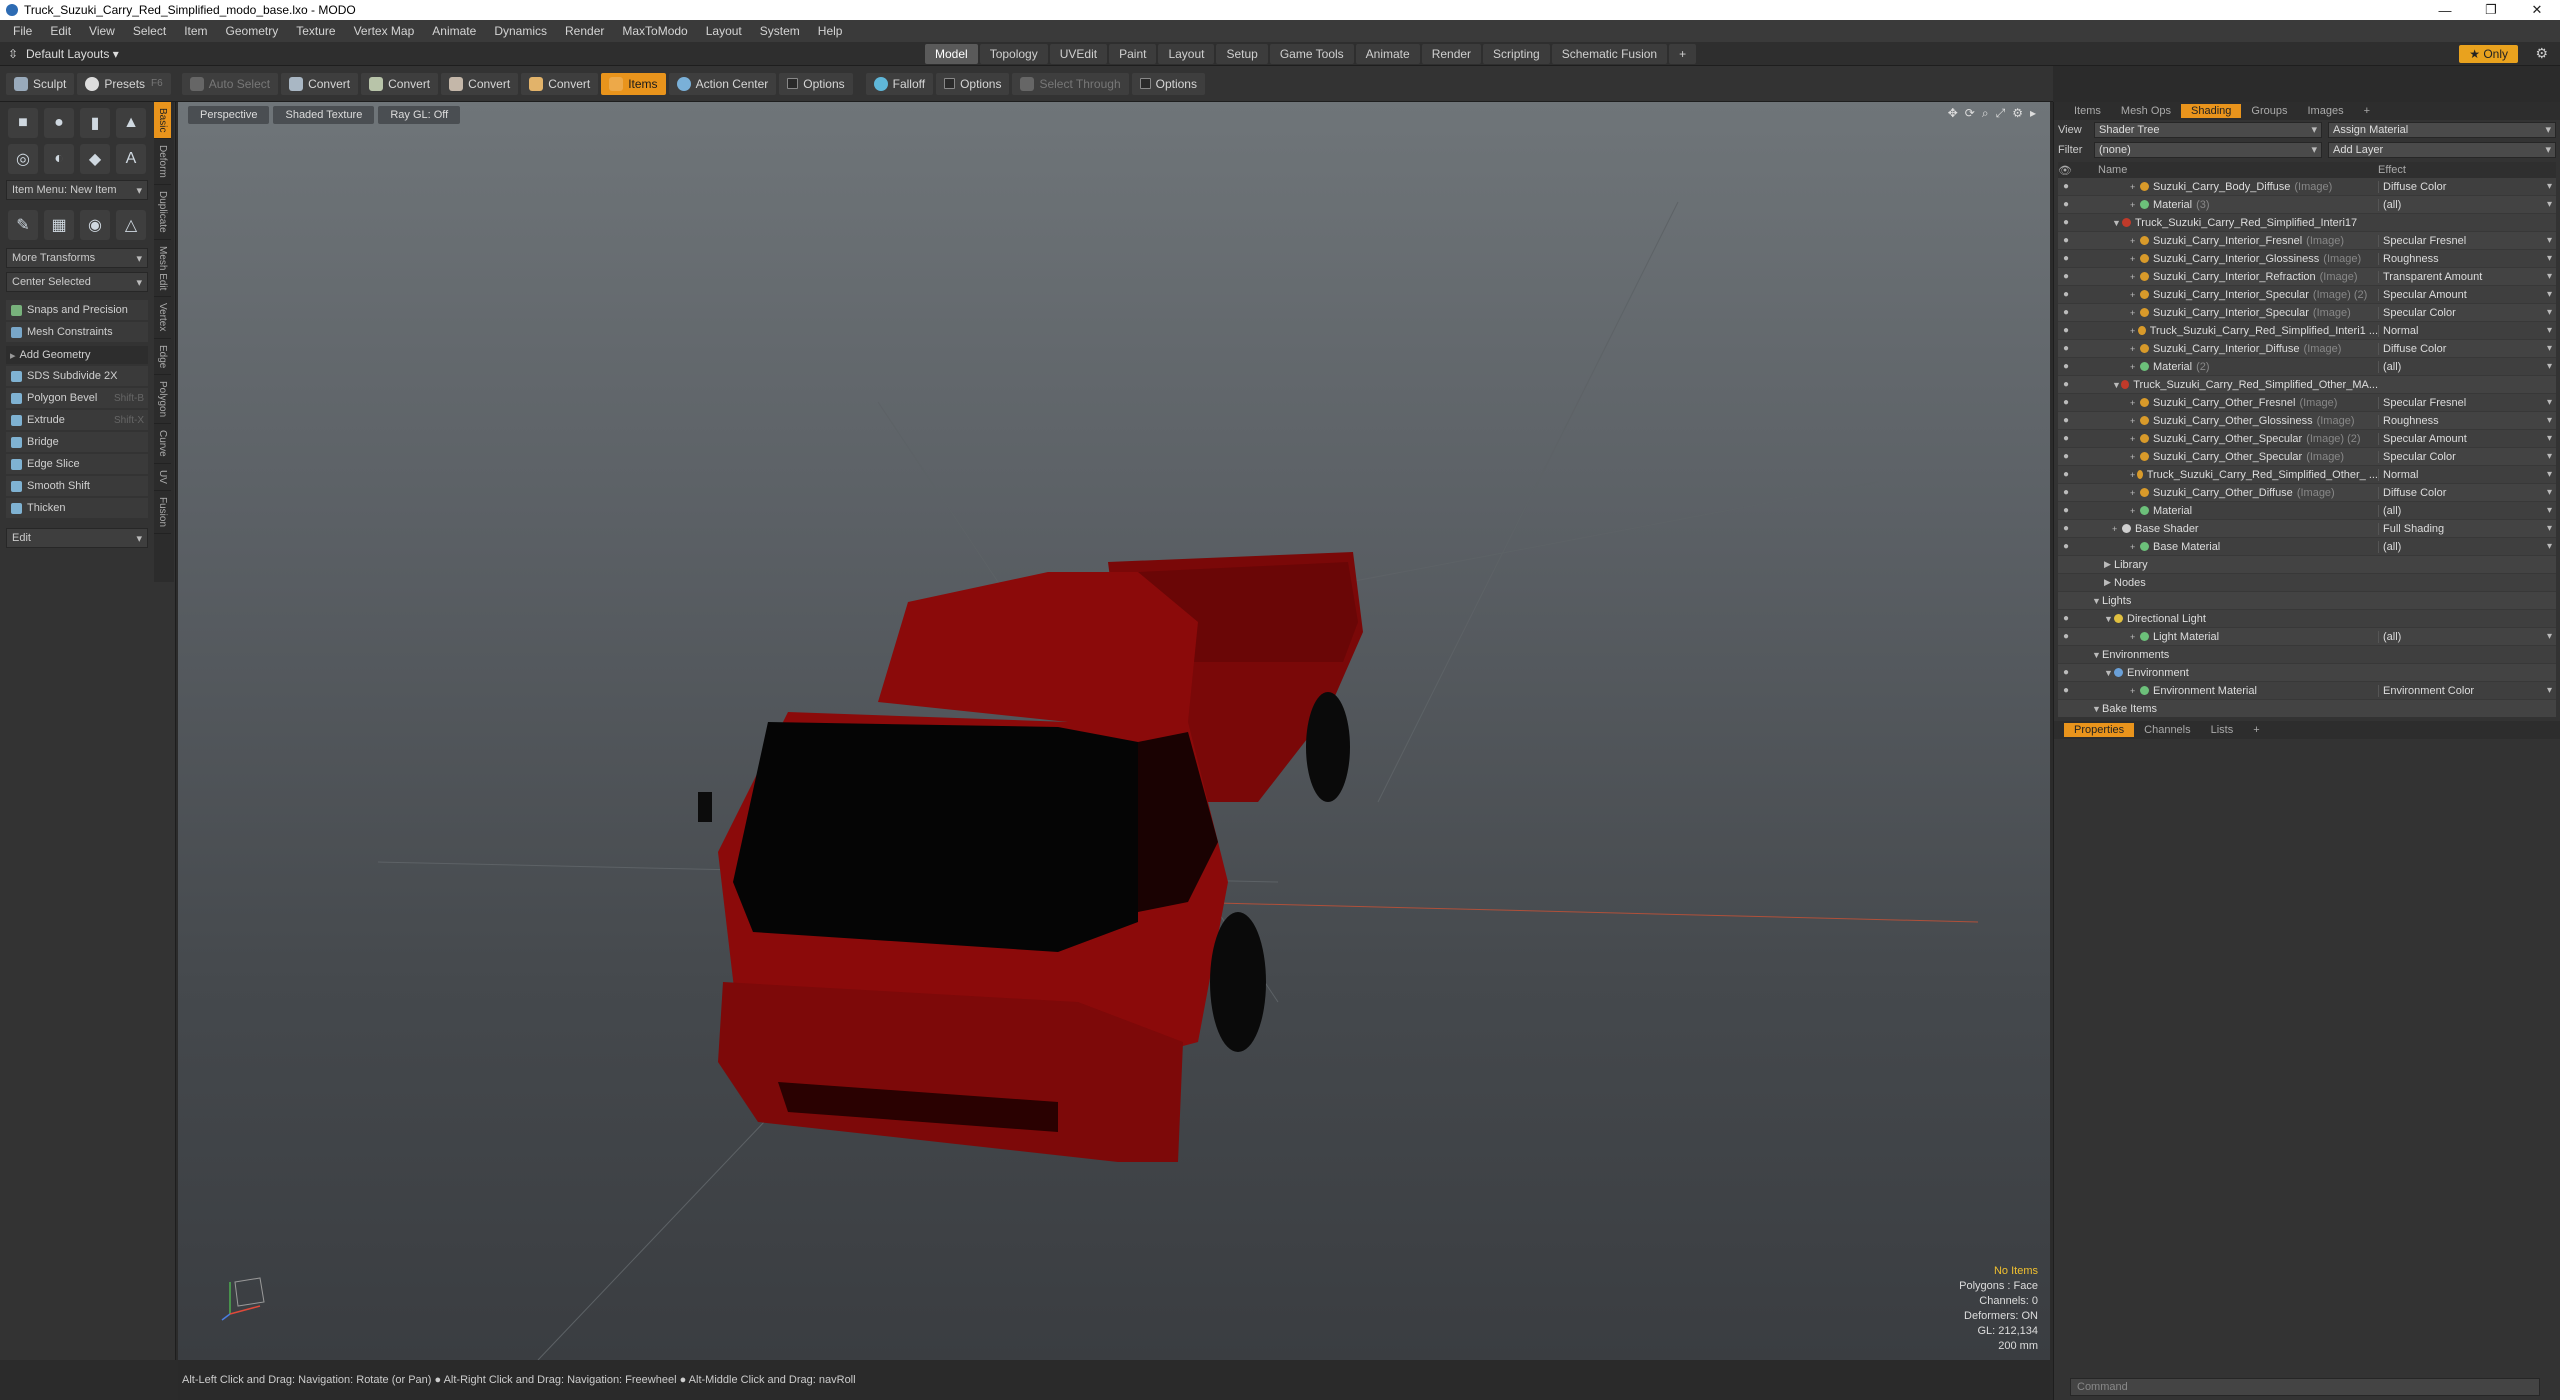 This screenshot has height=1400, width=2560. What do you see at coordinates (60, 31) in the screenshot?
I see `menu-edit: Edit` at bounding box center [60, 31].